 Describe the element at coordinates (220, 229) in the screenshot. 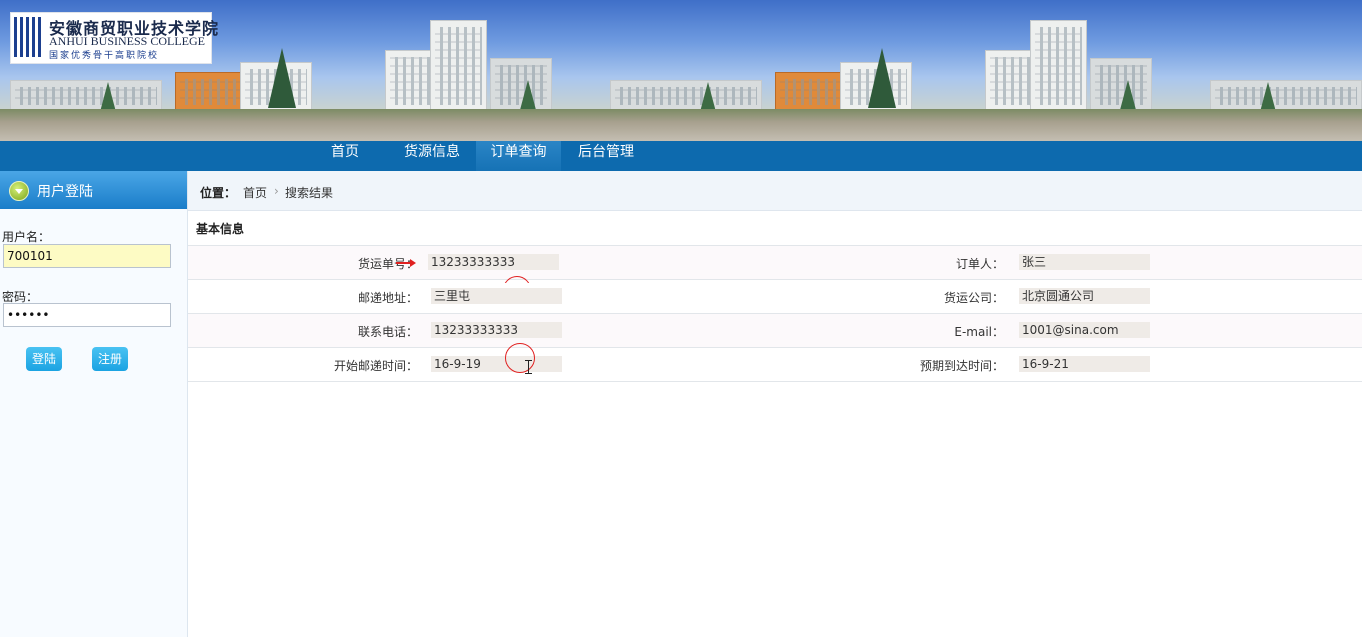

I see `section-title: 基本信息` at that location.